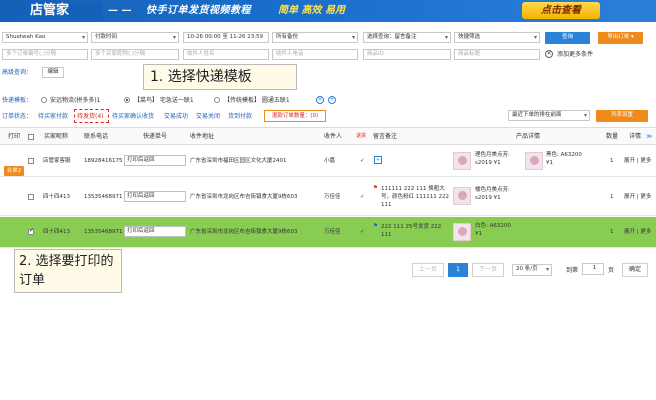 The image size is (656, 400). What do you see at coordinates (226, 54) in the screenshot?
I see `receiver-name-input: 收件人姓名` at bounding box center [226, 54].